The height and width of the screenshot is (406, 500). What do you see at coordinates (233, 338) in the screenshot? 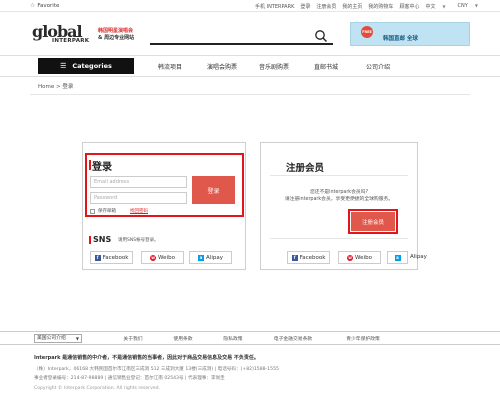
I see `footer-link-privacy: 隐私政策` at bounding box center [233, 338].